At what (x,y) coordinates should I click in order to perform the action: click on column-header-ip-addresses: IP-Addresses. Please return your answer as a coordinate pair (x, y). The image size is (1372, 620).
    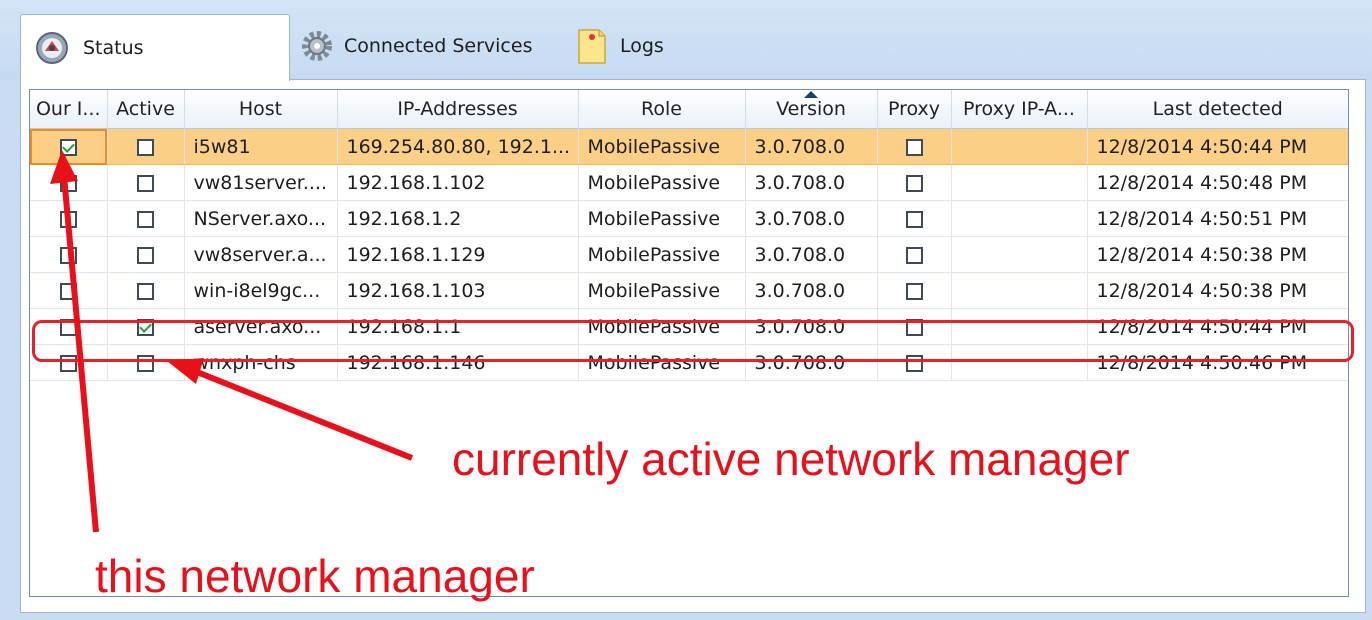
    Looking at the image, I should click on (458, 109).